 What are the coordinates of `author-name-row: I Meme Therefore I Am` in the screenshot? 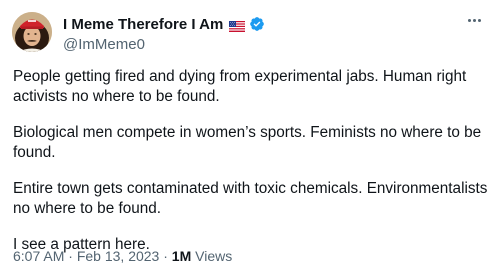 It's located at (164, 24).